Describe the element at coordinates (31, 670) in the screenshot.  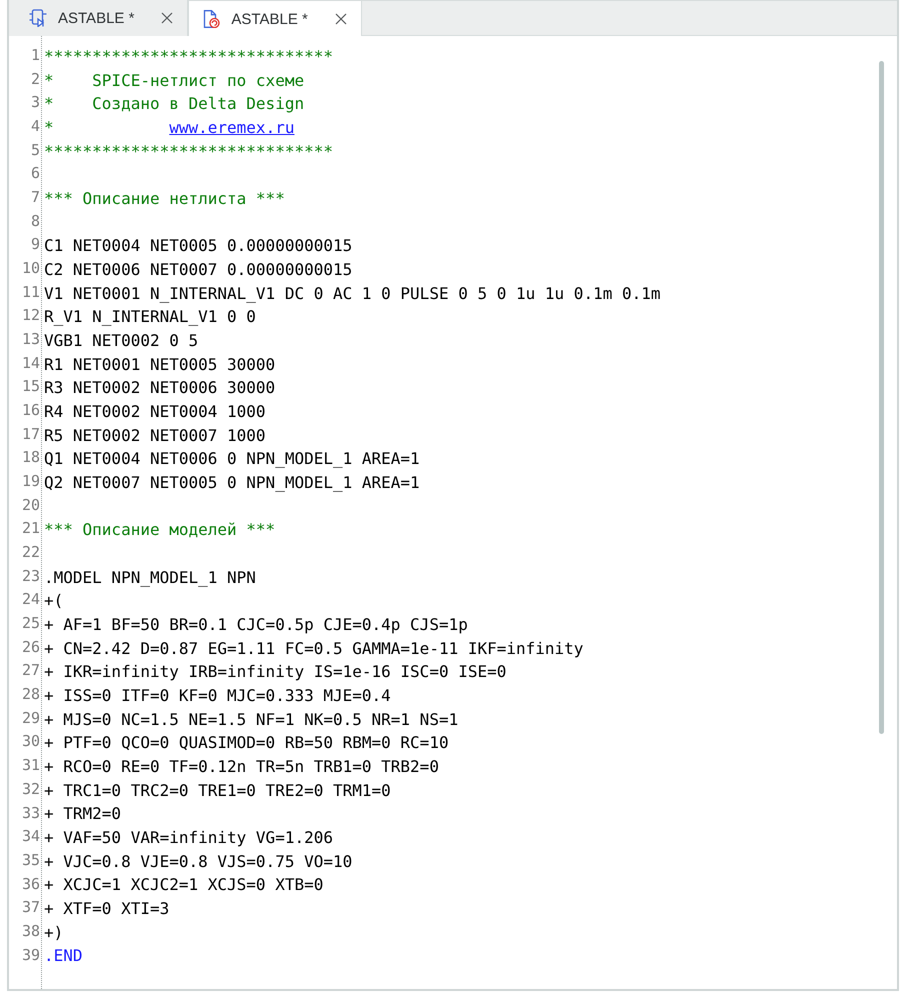
I see `line-number: 27` at that location.